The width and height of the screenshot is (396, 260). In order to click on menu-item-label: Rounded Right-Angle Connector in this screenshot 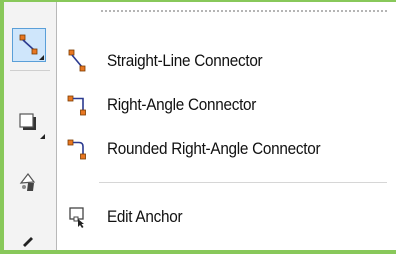, I will do `click(214, 148)`.